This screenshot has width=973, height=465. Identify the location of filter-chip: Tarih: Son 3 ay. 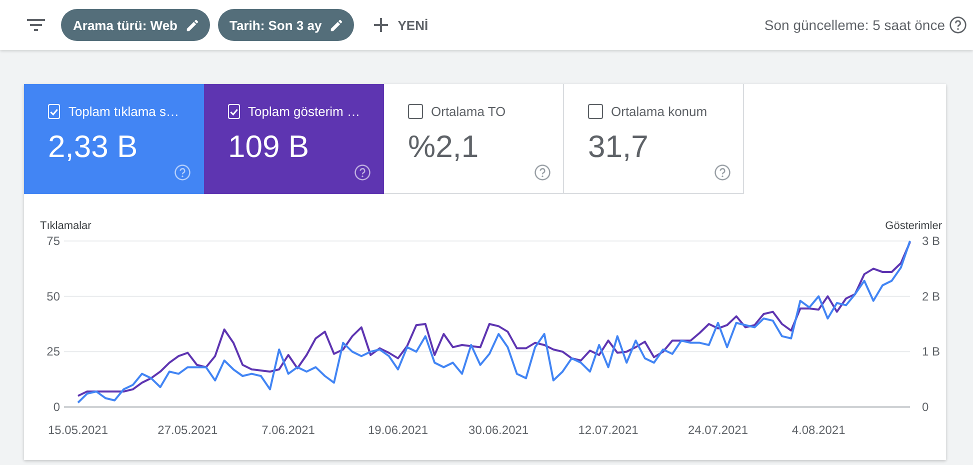
(286, 25).